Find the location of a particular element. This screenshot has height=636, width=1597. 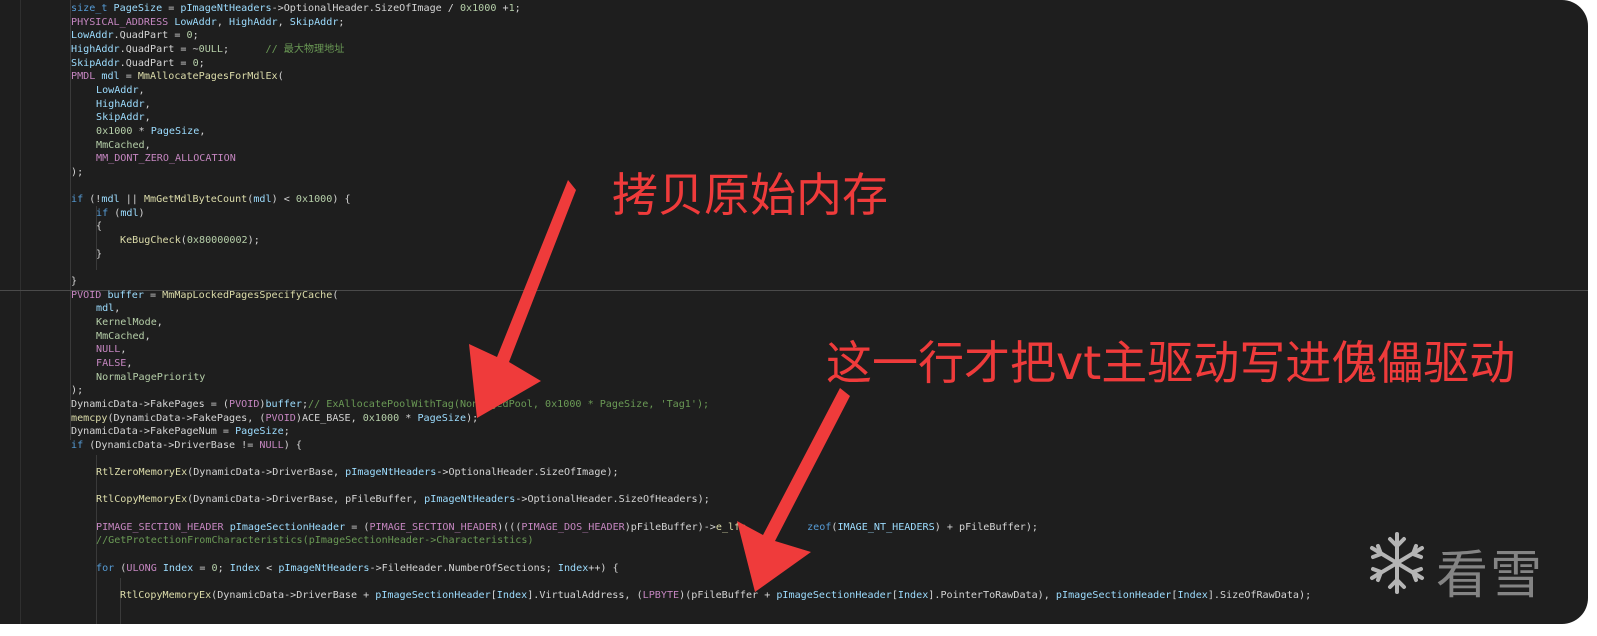

annotation-copy-memory: 拷贝原始内存 is located at coordinates (750, 195).